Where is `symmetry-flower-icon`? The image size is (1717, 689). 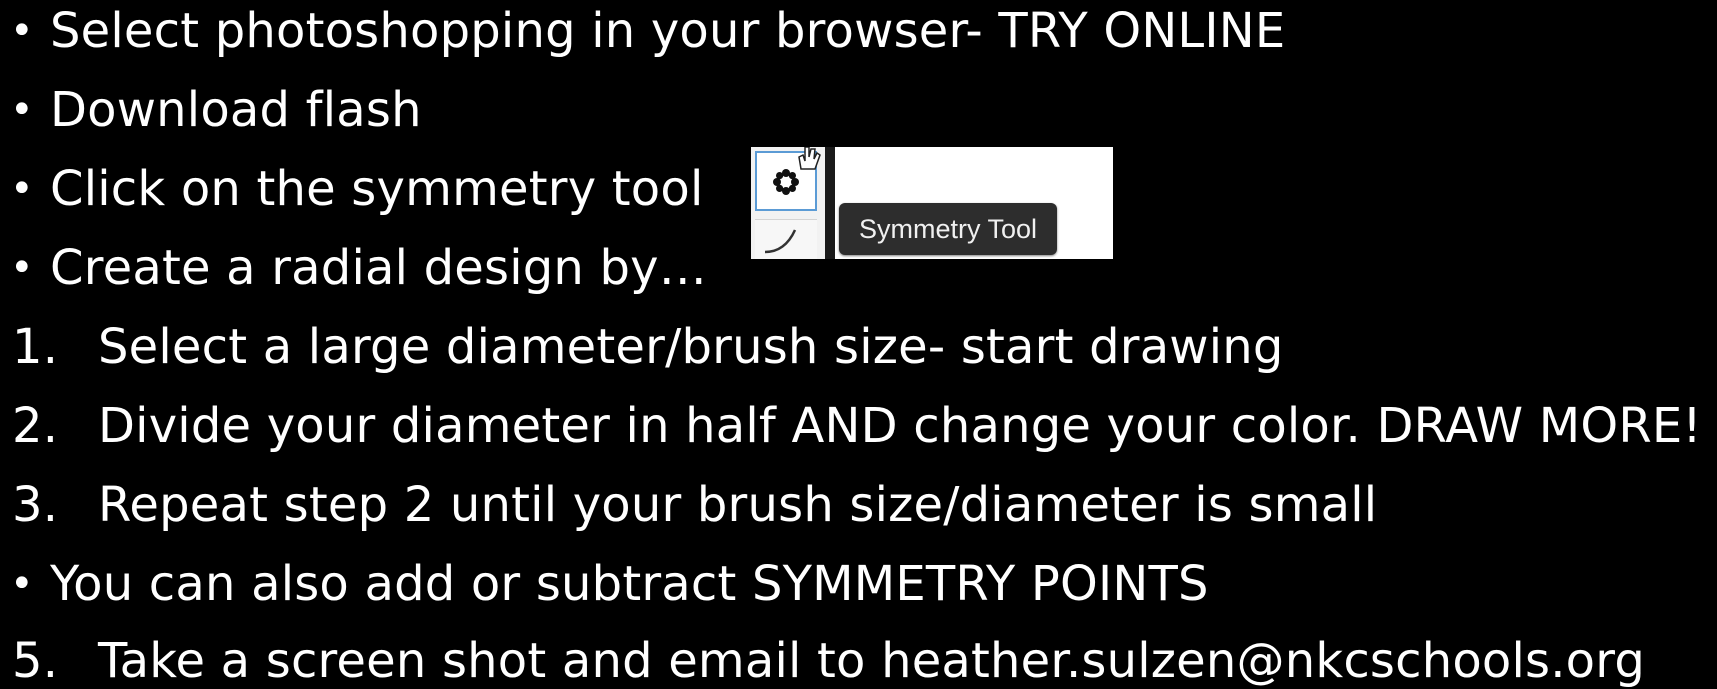
symmetry-flower-icon is located at coordinates (786, 182).